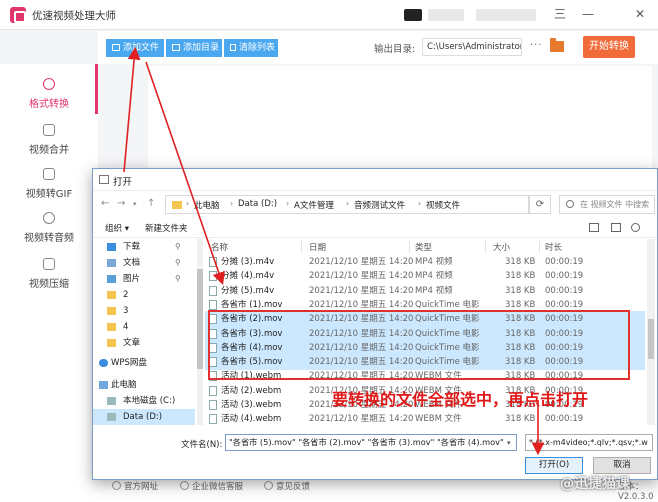 Image resolution: width=658 pixels, height=502 pixels. Describe the element at coordinates (185, 173) in the screenshot. I see `arrow-to-file-list` at that location.